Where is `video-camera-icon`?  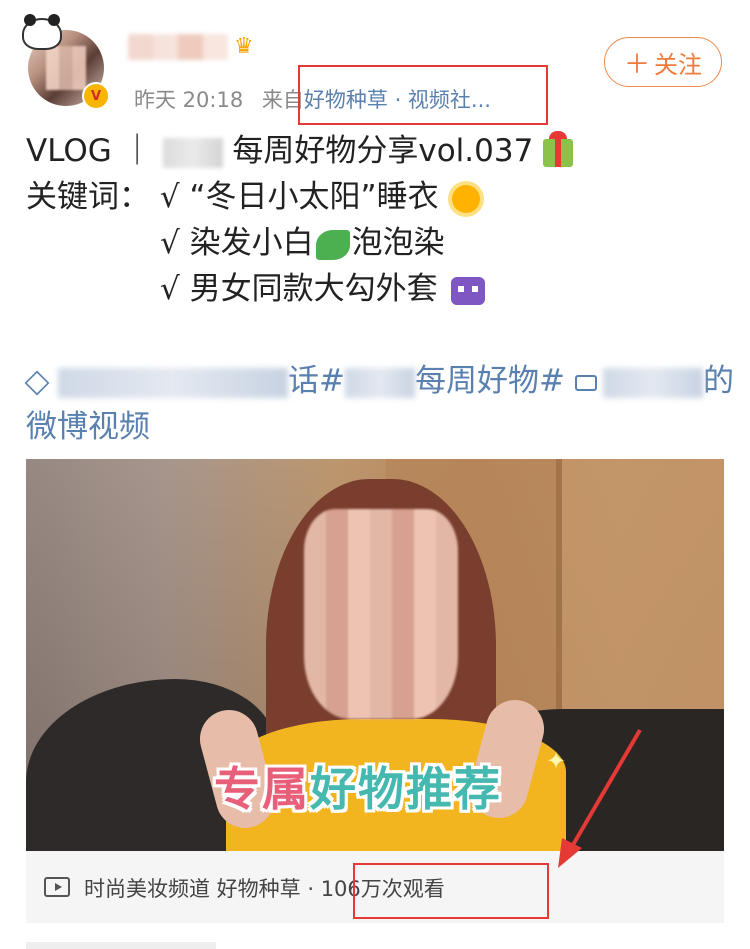 video-camera-icon is located at coordinates (585, 382).